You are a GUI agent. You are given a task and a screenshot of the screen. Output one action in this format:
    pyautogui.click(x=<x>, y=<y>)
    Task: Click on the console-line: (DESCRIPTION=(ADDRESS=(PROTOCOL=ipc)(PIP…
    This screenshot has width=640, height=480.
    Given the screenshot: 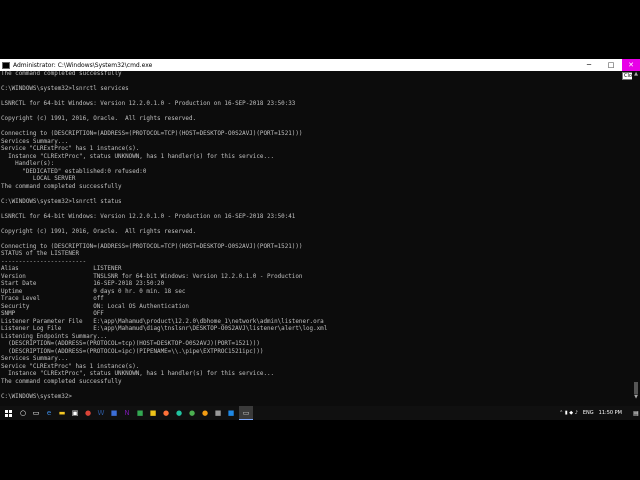 What is the action you would take?
    pyautogui.click(x=132, y=351)
    